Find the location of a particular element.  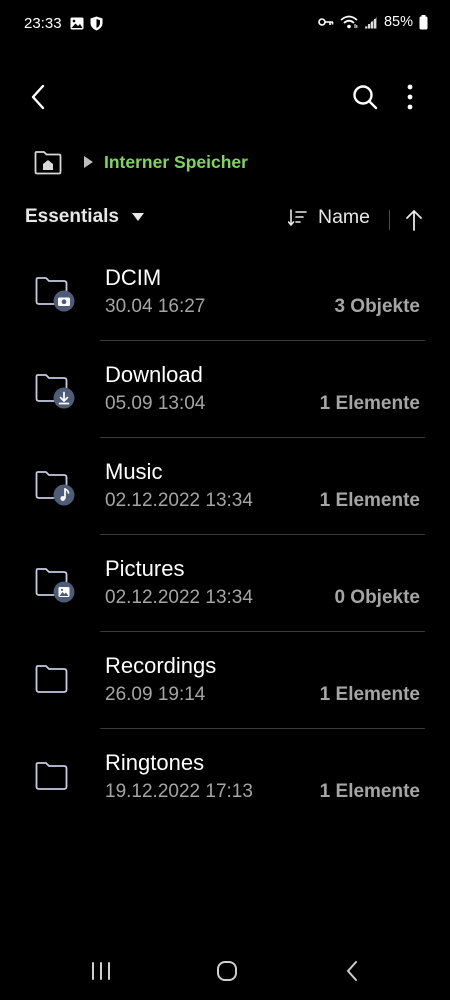

folder-name: DCIM is located at coordinates (133, 277).